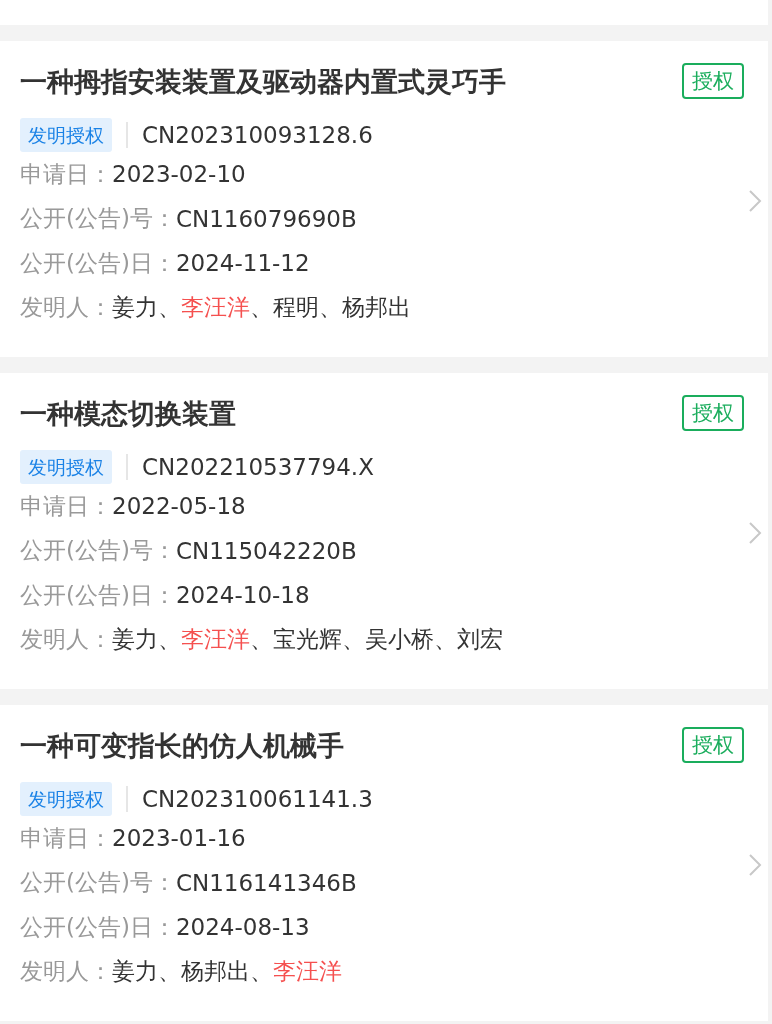 The width and height of the screenshot is (772, 1024). I want to click on field-value: CN116141346B, so click(266, 882).